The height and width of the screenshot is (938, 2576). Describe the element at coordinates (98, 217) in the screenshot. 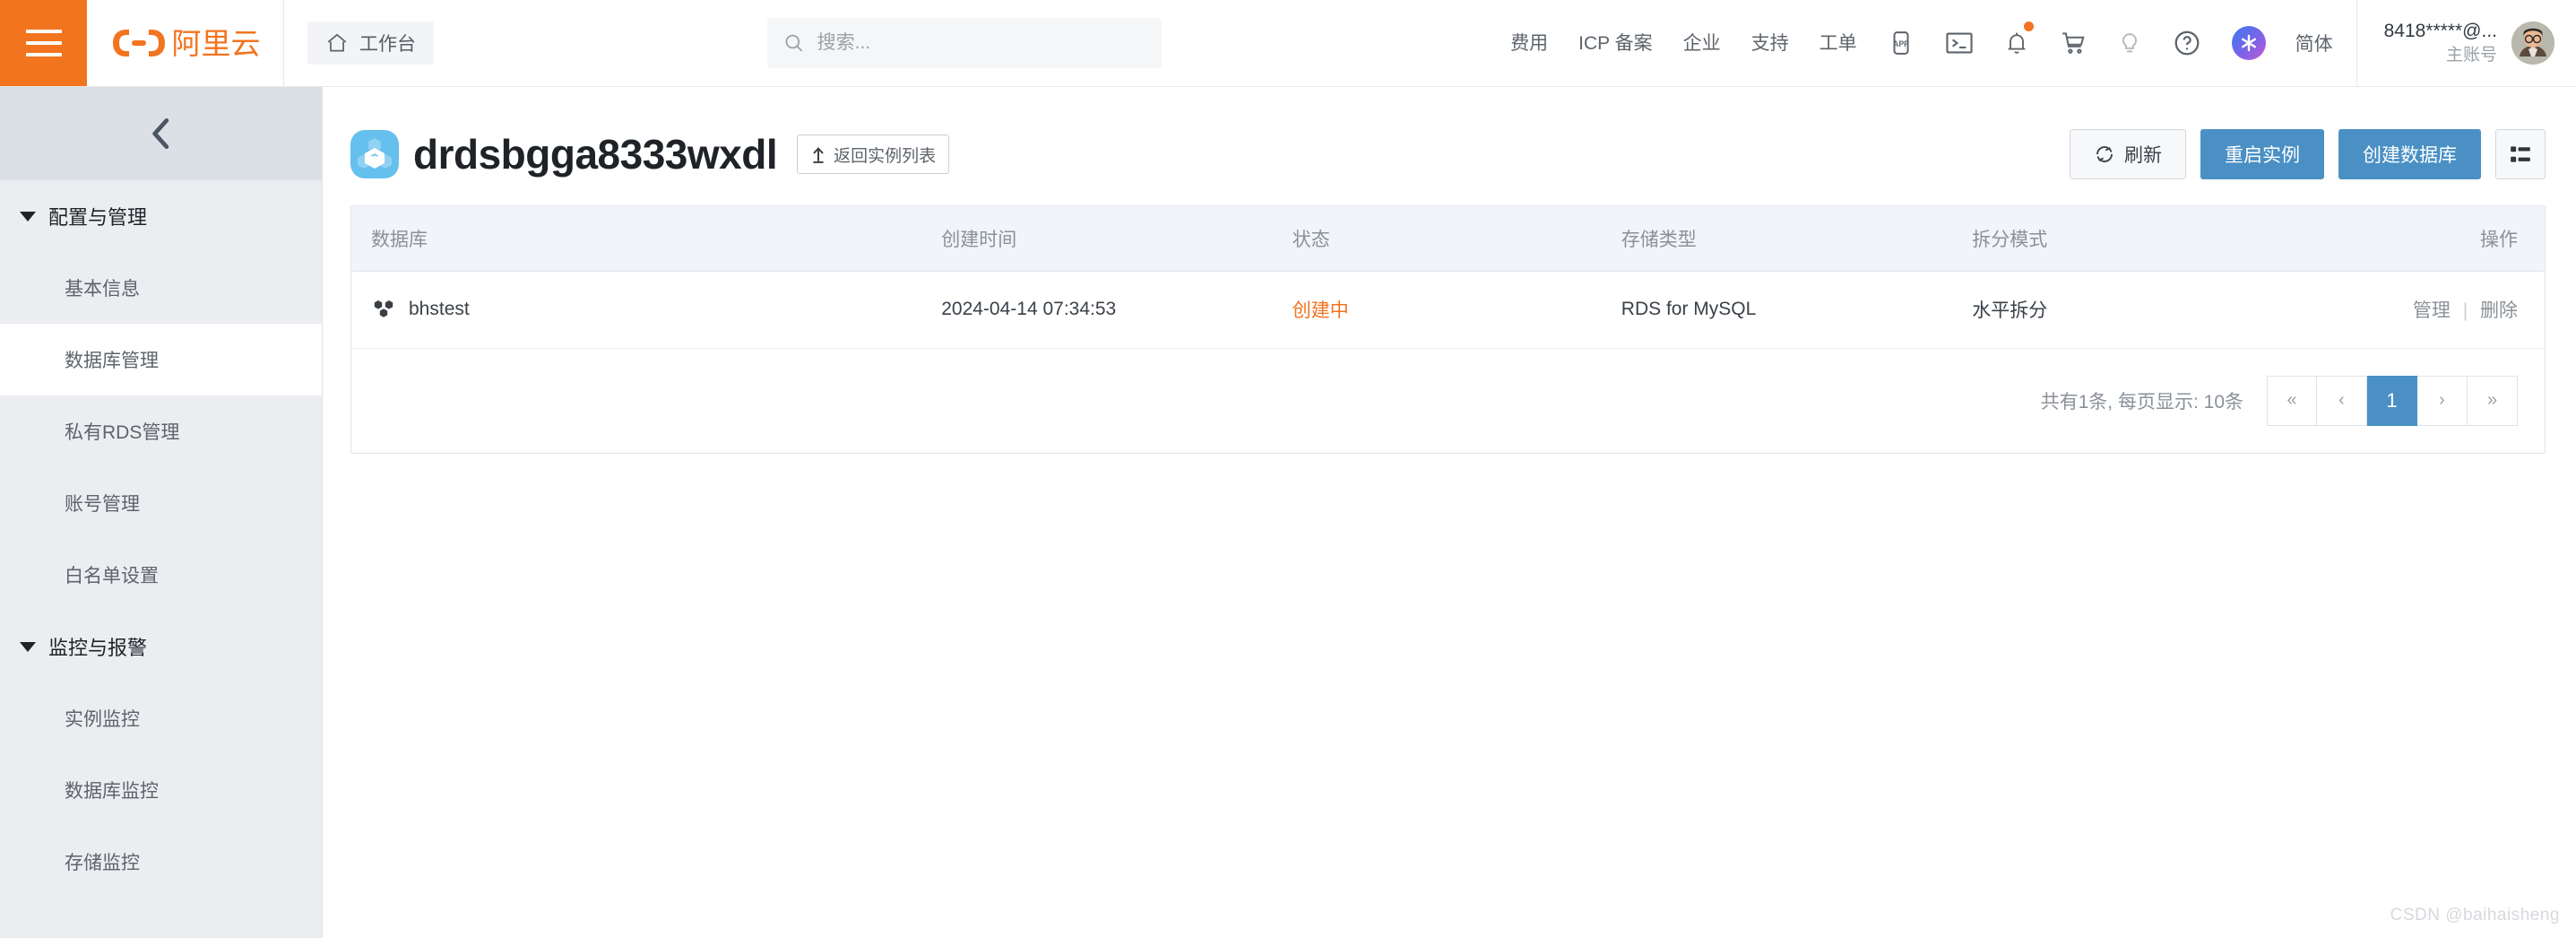

I see `sidebar-group-label: 配置与管理` at that location.